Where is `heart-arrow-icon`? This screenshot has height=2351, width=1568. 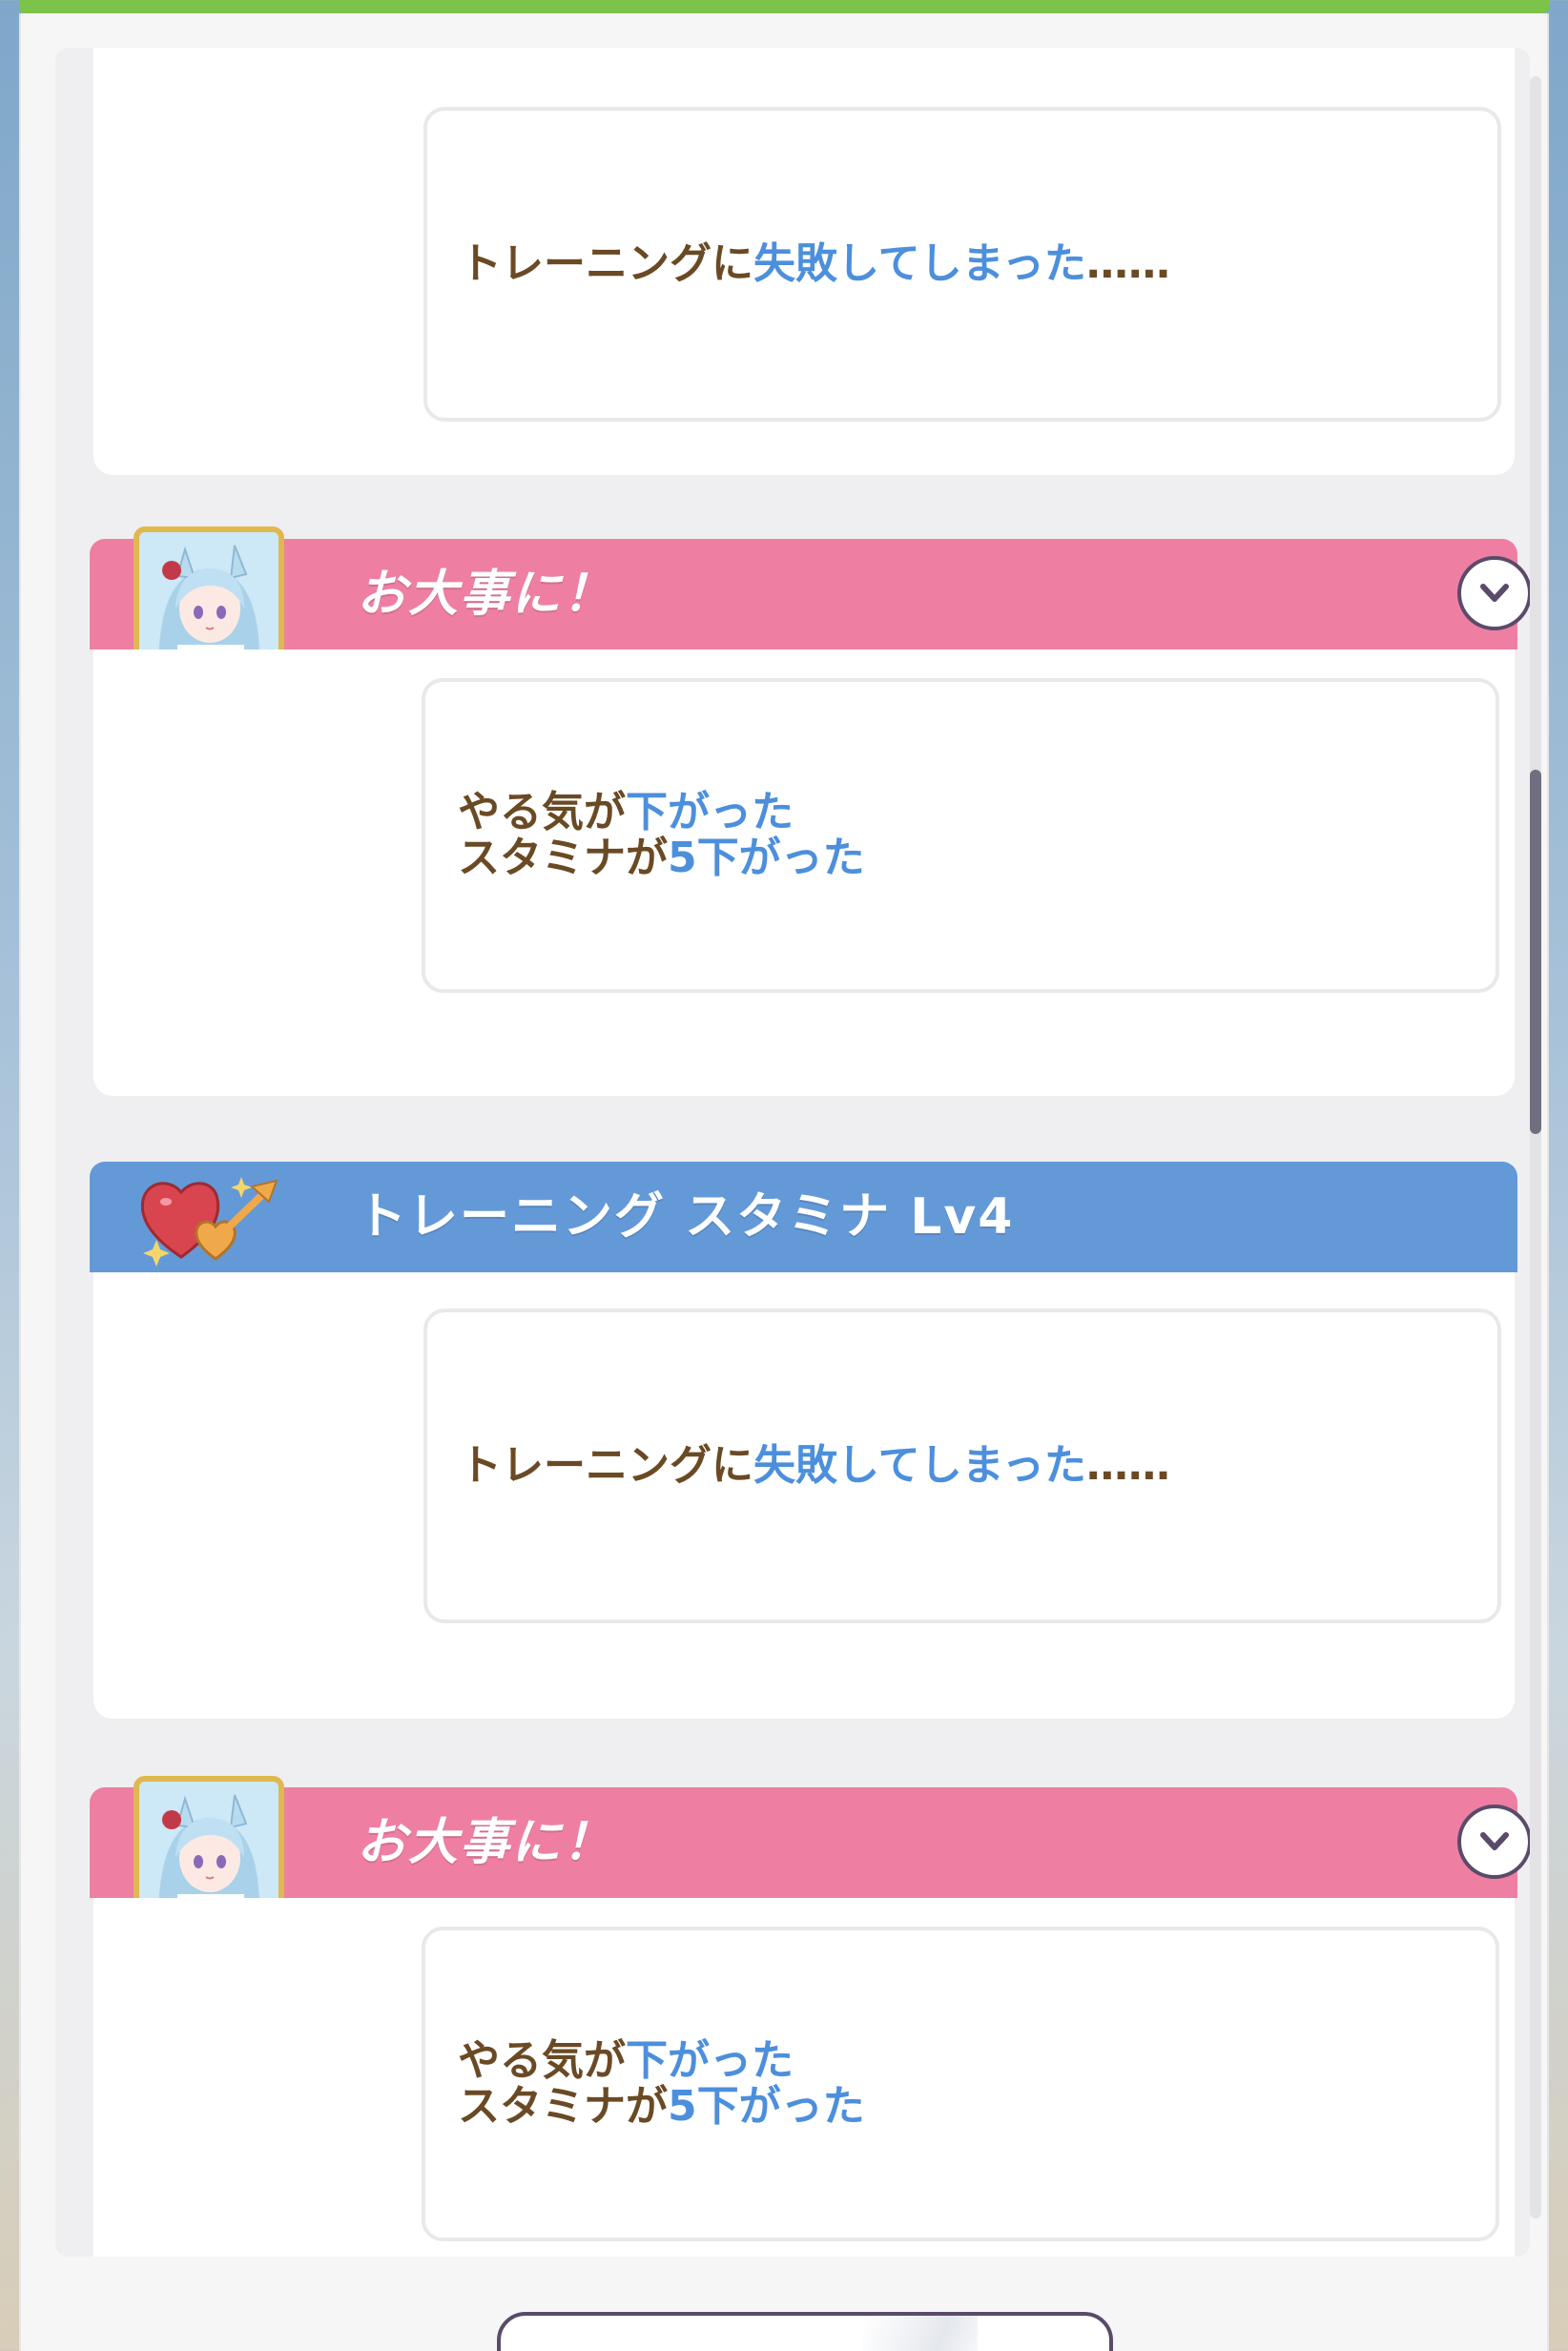
heart-arrow-icon is located at coordinates (210, 1216).